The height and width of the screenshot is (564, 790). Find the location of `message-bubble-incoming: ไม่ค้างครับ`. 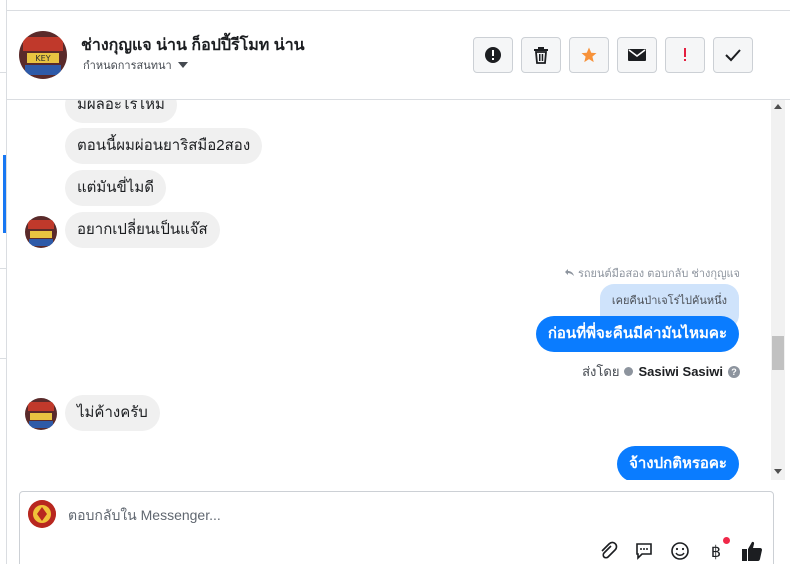

message-bubble-incoming: ไม่ค้างครับ is located at coordinates (112, 413).